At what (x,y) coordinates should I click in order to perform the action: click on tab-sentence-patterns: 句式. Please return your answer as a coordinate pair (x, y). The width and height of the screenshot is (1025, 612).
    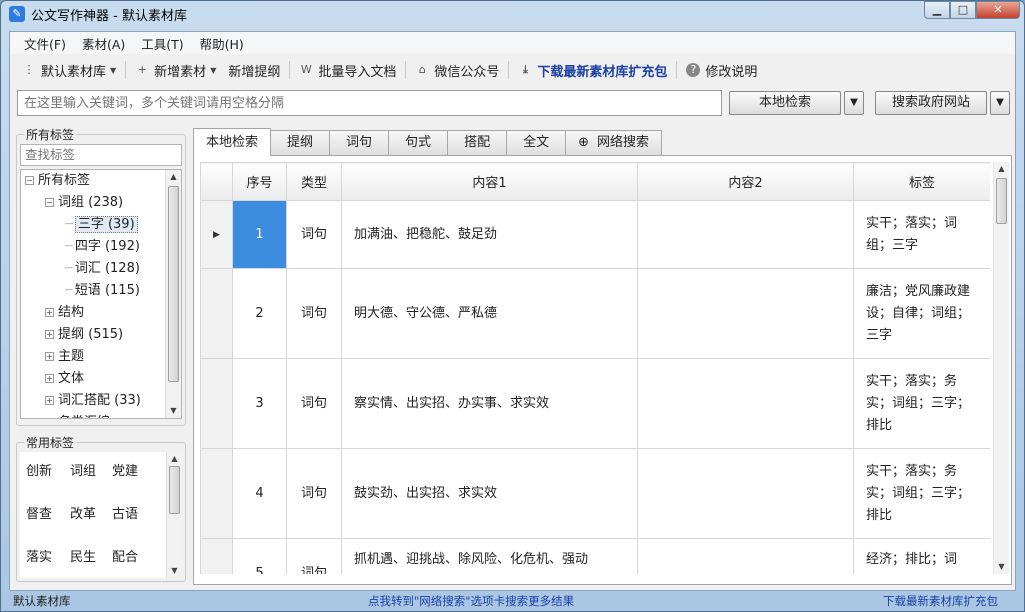
    Looking at the image, I should click on (418, 143).